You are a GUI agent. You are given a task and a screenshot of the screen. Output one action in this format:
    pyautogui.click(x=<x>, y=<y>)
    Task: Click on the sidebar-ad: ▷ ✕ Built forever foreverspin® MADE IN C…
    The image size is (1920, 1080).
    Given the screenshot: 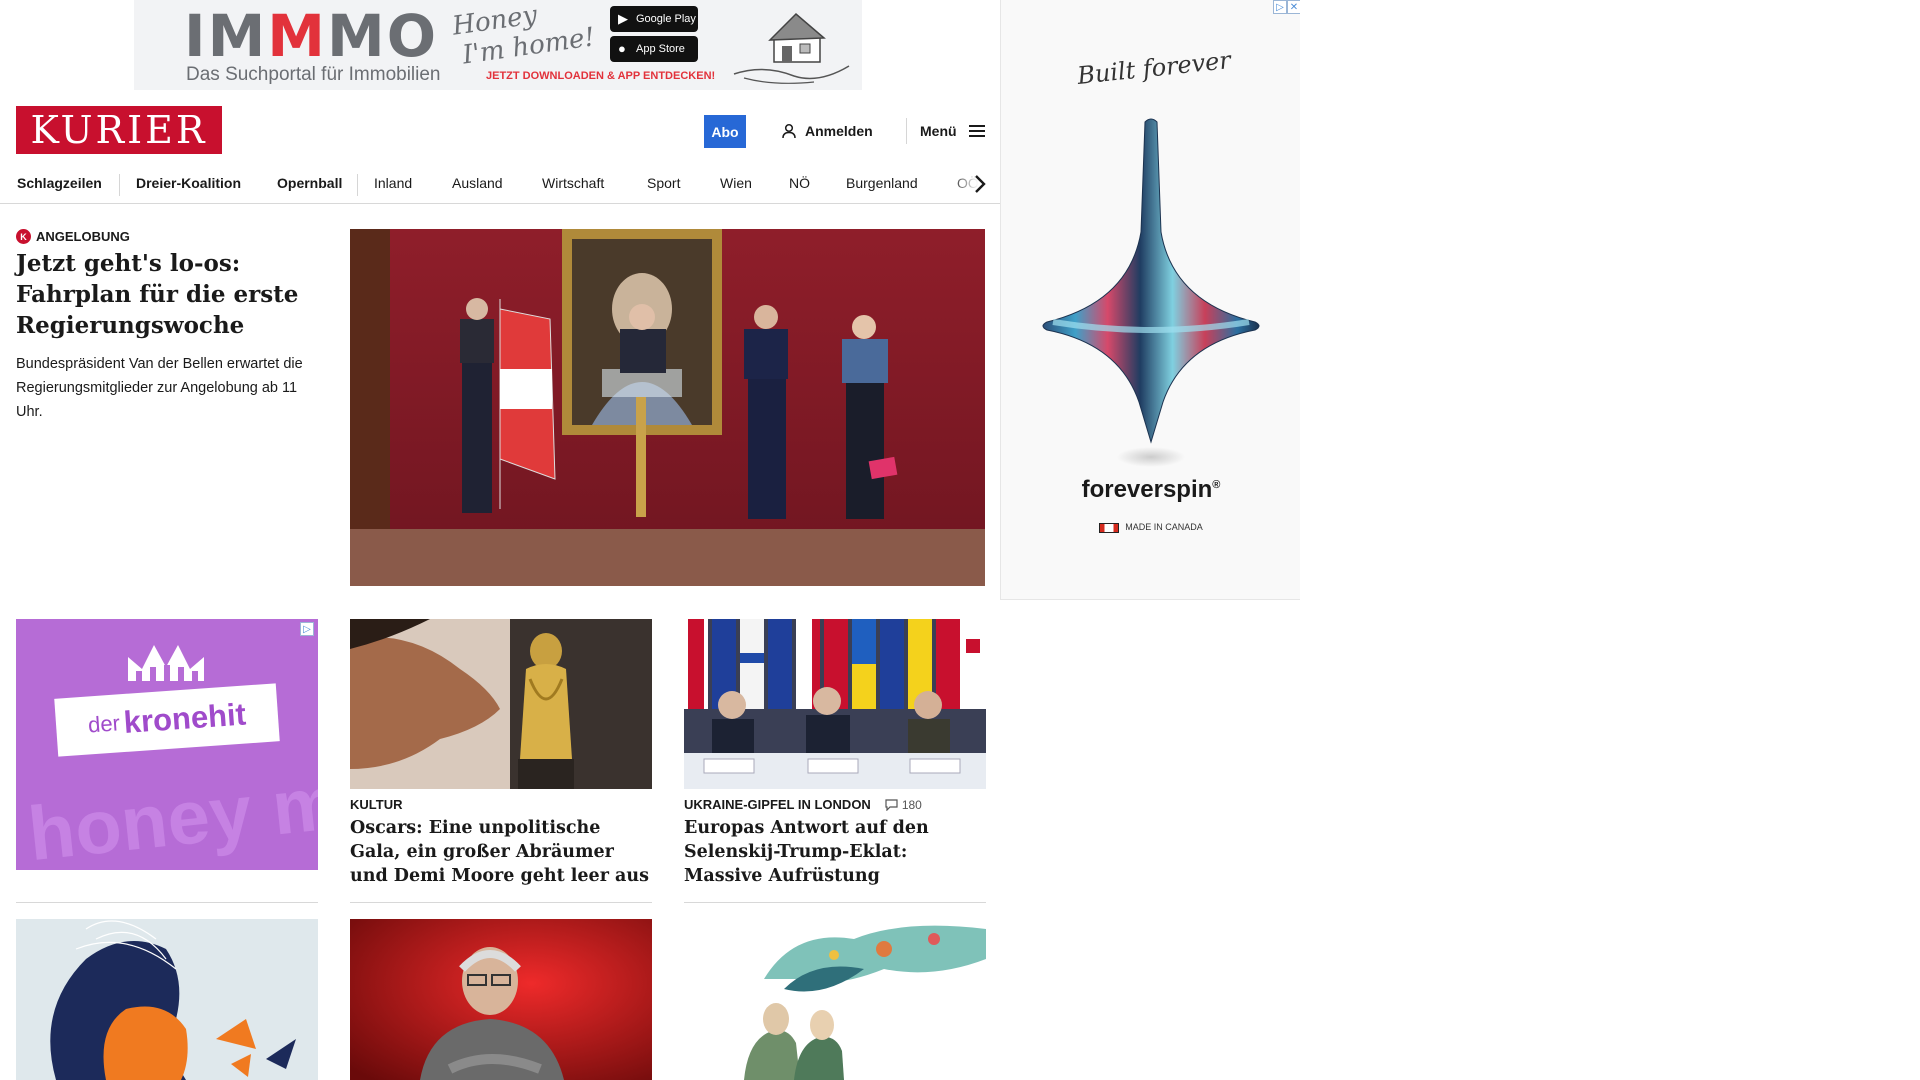 What is the action you would take?
    pyautogui.click(x=1150, y=300)
    